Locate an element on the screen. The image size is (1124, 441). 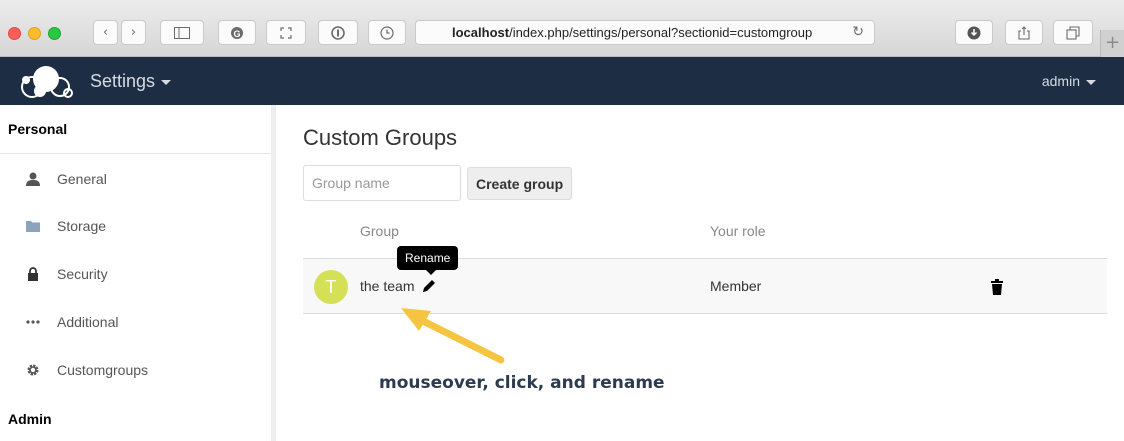
annotation-text: mouseover, click, and rename is located at coordinates (522, 383).